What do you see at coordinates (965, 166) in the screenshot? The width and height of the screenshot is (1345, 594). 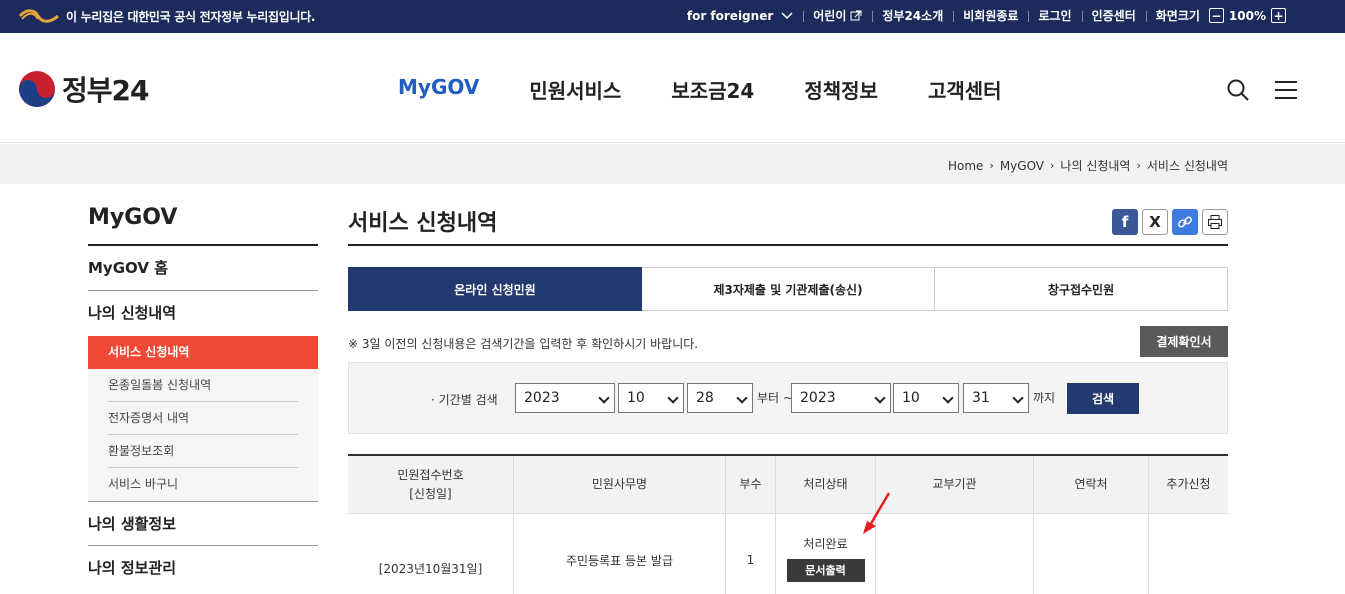 I see `breadcrumb-home: Home` at bounding box center [965, 166].